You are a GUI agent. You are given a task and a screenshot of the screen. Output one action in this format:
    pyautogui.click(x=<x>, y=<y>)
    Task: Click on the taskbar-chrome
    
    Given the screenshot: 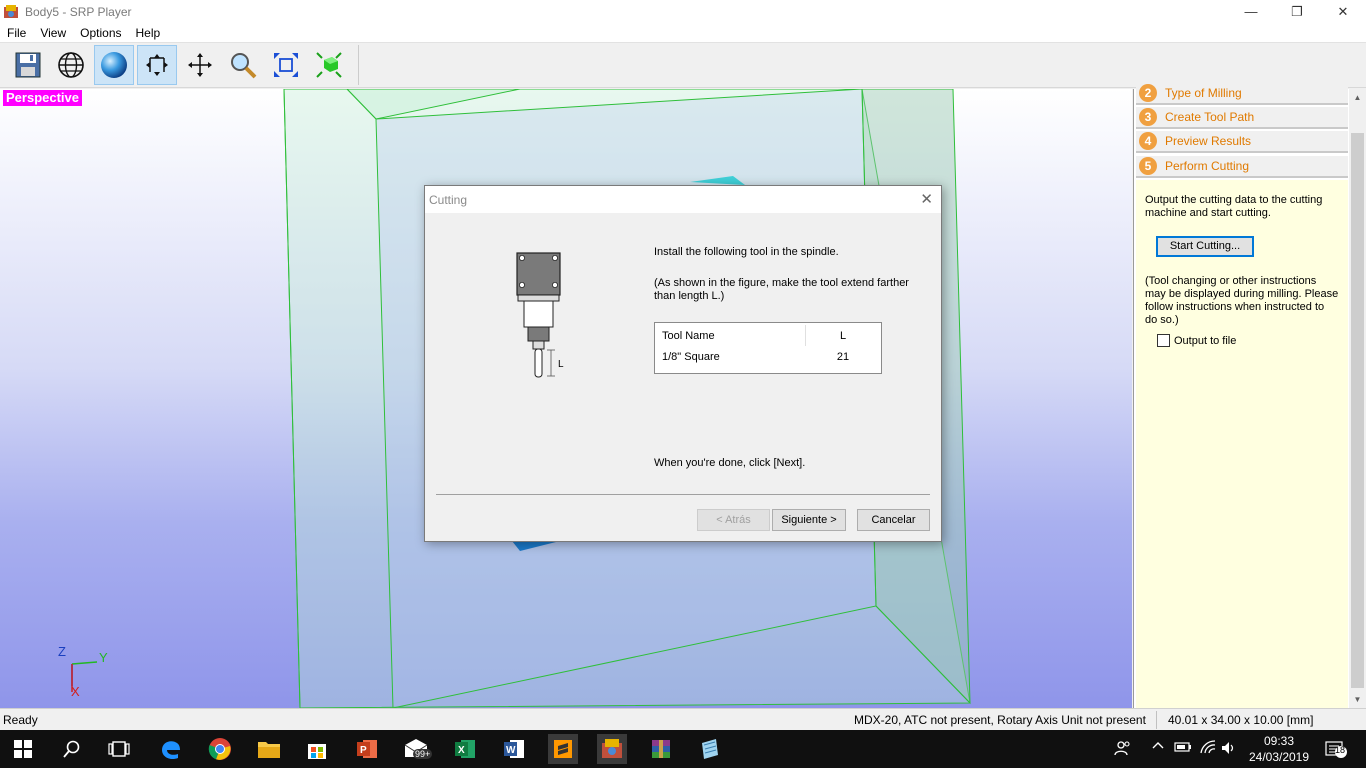 What is the action you would take?
    pyautogui.click(x=220, y=749)
    